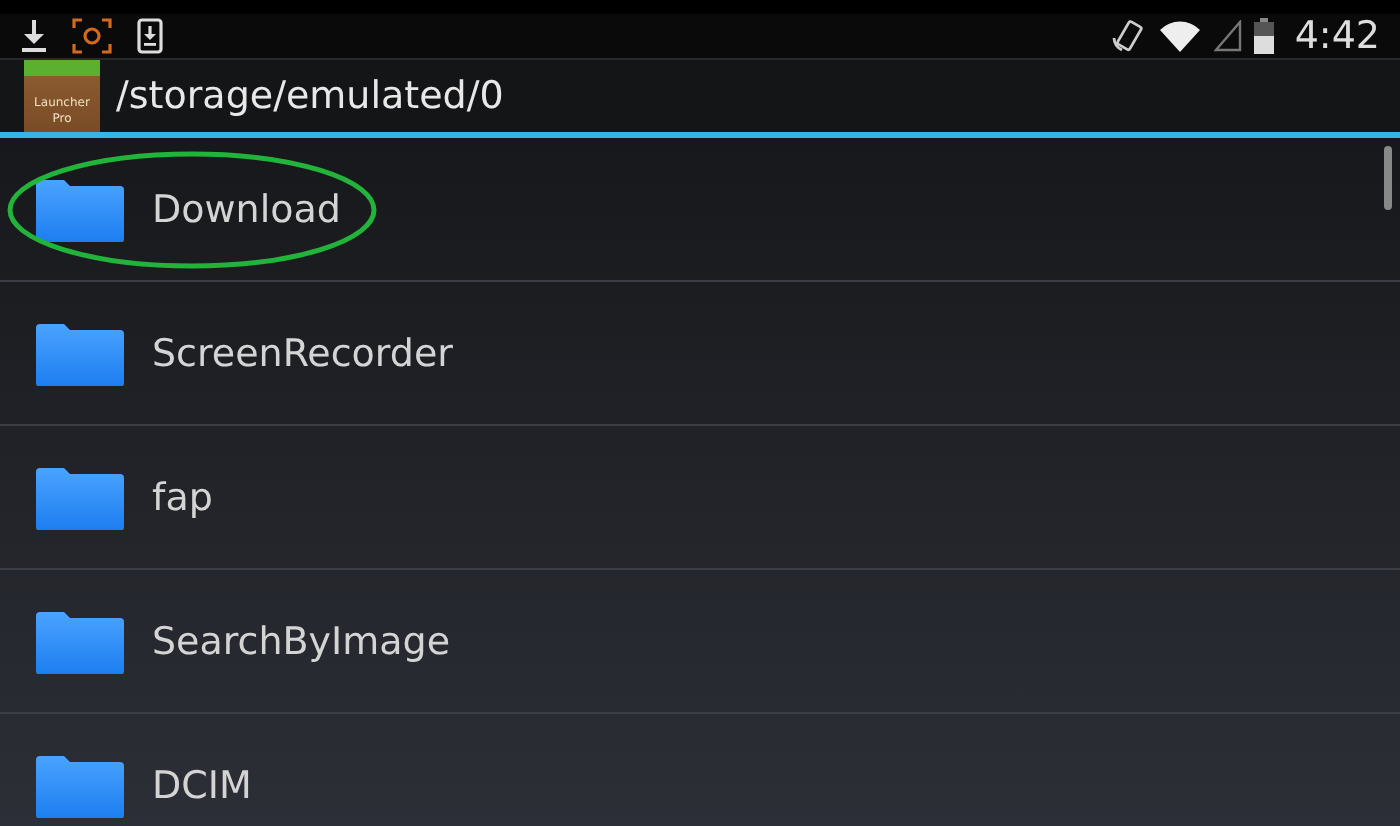 Image resolution: width=1400 pixels, height=826 pixels. What do you see at coordinates (301, 641) in the screenshot?
I see `folder-name: SearchByImage` at bounding box center [301, 641].